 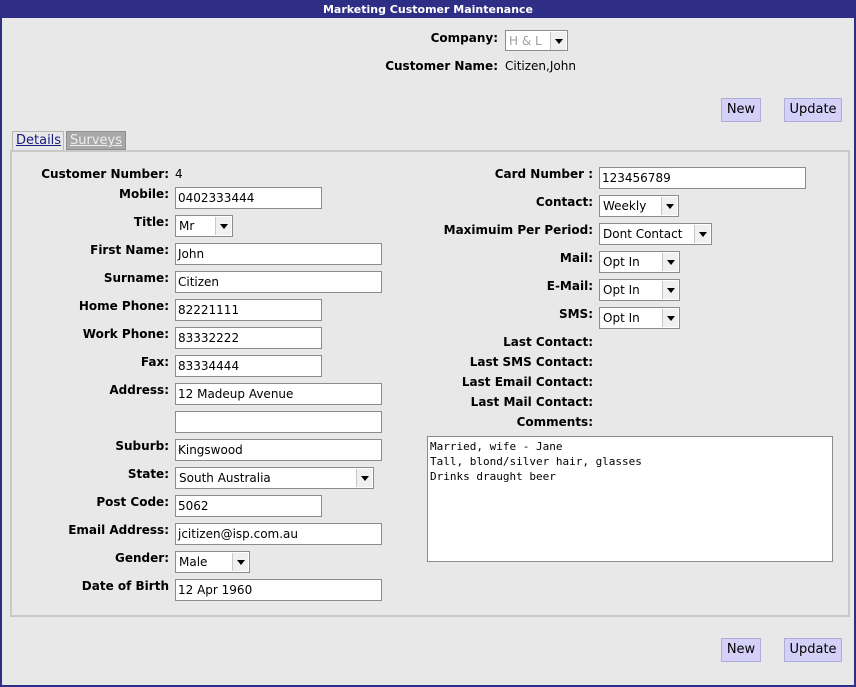 What do you see at coordinates (225, 478) in the screenshot?
I see `state-select-value: South Australia` at bounding box center [225, 478].